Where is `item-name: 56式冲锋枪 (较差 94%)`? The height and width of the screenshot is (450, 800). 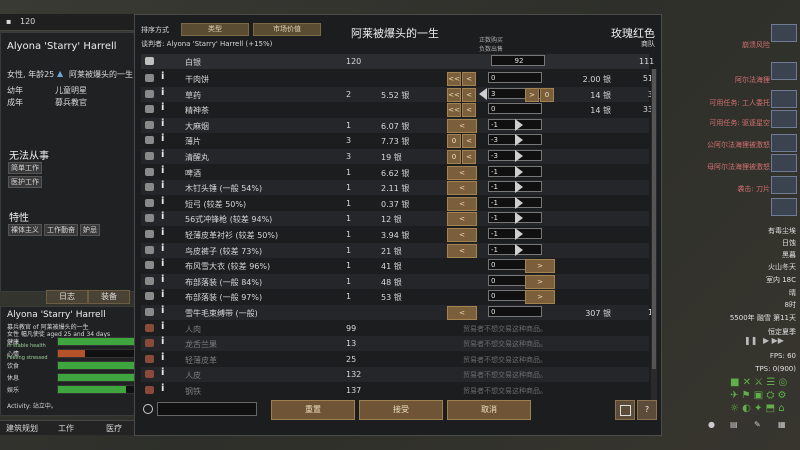 item-name: 56式冲锋枪 (较差 94%) is located at coordinates (229, 220).